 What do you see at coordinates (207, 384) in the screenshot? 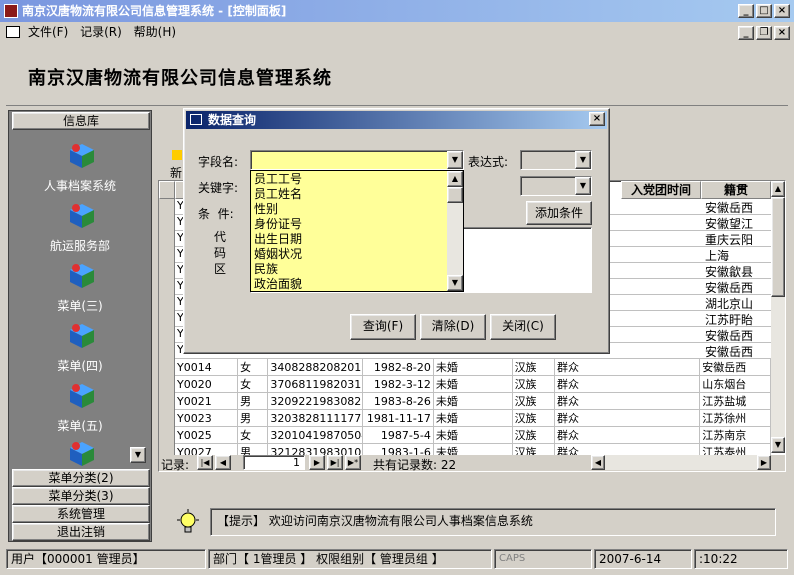
I see `cell: Y0020` at bounding box center [207, 384].